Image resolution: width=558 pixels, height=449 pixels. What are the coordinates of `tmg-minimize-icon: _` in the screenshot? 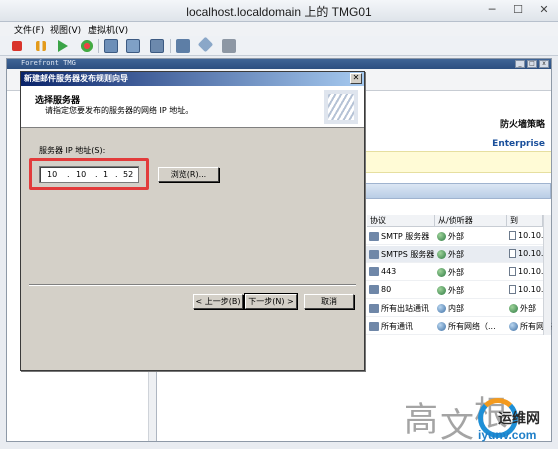 It's located at (520, 64).